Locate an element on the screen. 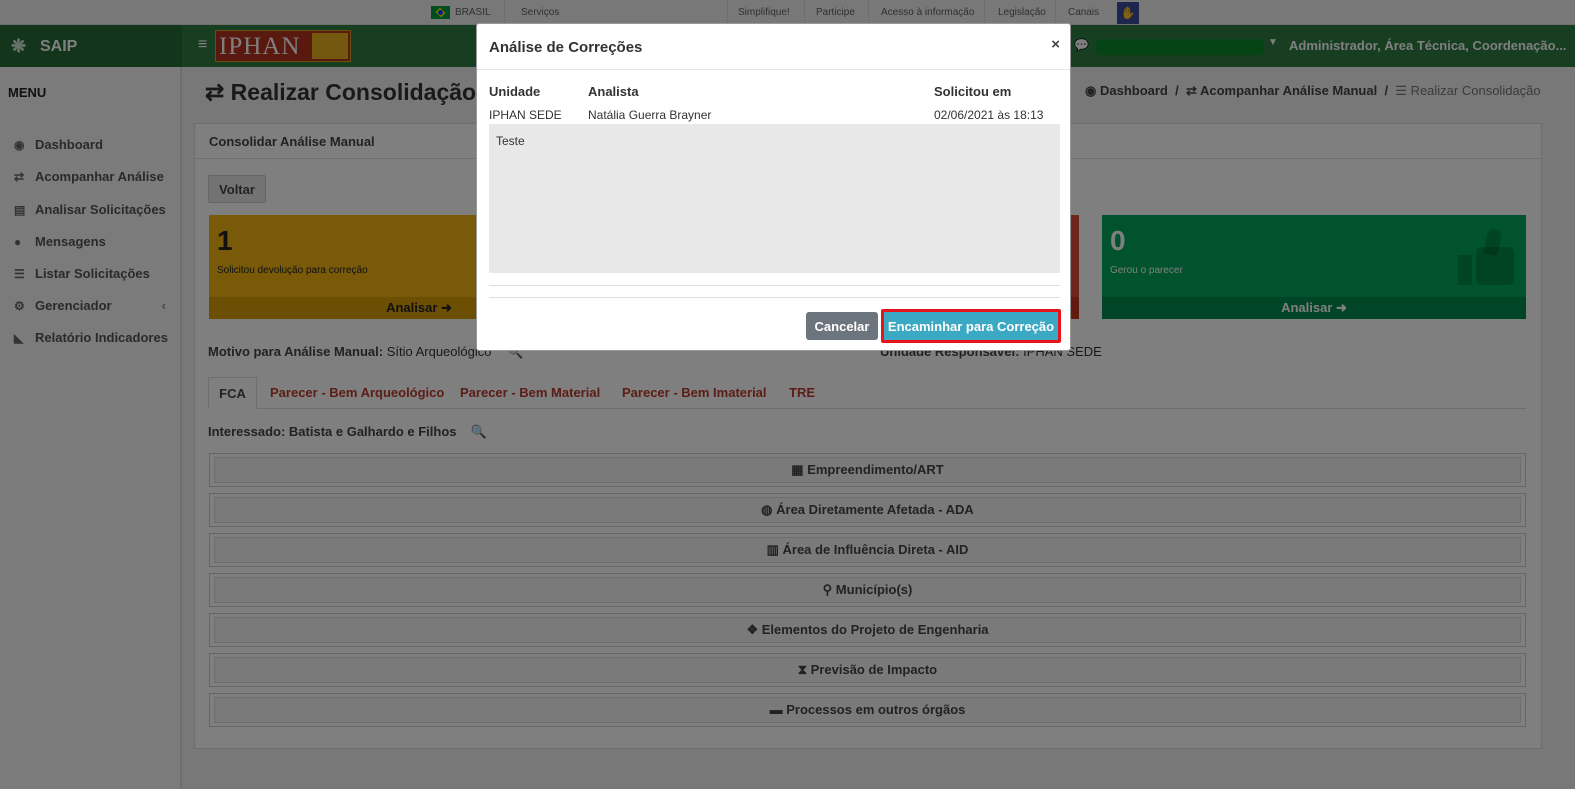 This screenshot has width=1575, height=789. cell-analista: Natália Guerra Brayner is located at coordinates (650, 115).